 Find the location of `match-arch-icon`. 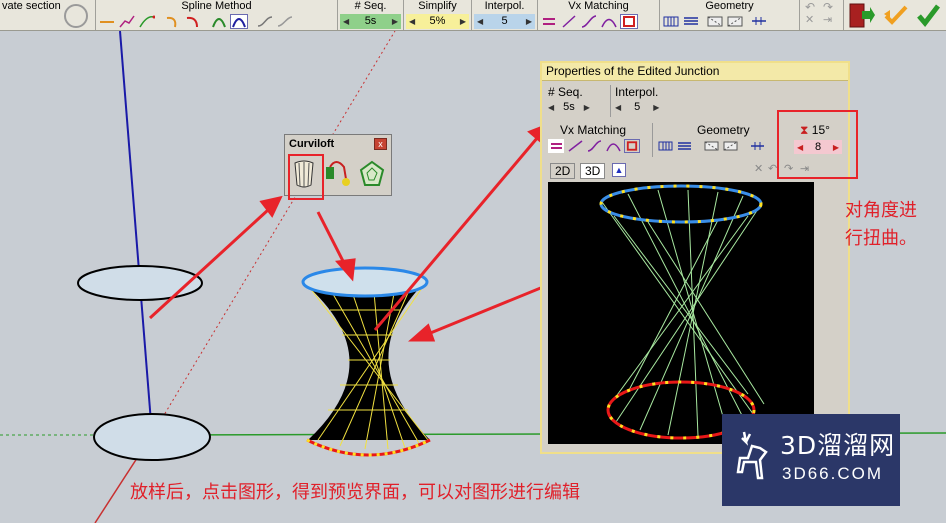

match-arch-icon is located at coordinates (609, 21).